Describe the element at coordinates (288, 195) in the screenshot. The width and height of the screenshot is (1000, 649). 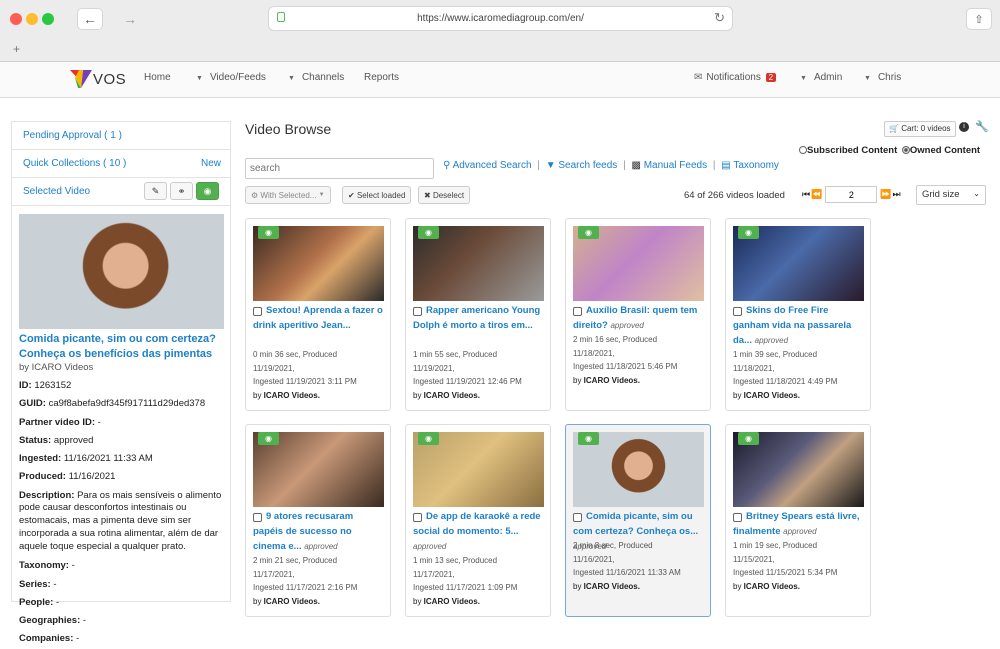
I see `with-selected-dropdown: ⚙ With Selected... ▼` at that location.